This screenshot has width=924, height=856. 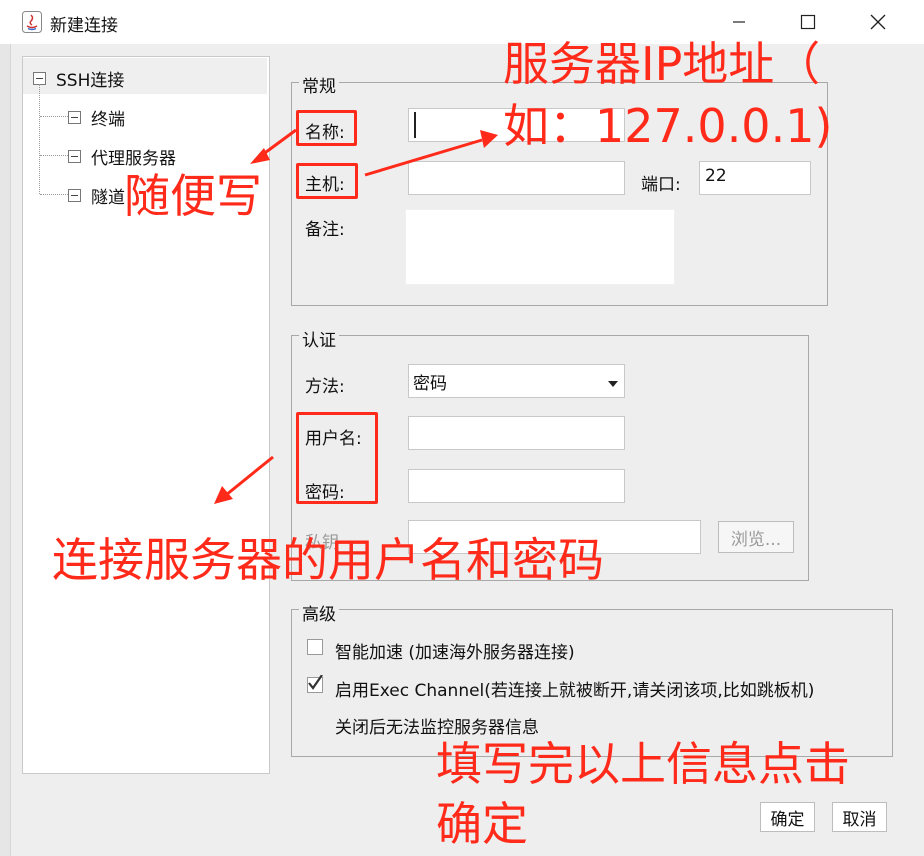 What do you see at coordinates (668, 126) in the screenshot?
I see `annotation-ip-line2: 如：127.0.0.1)` at bounding box center [668, 126].